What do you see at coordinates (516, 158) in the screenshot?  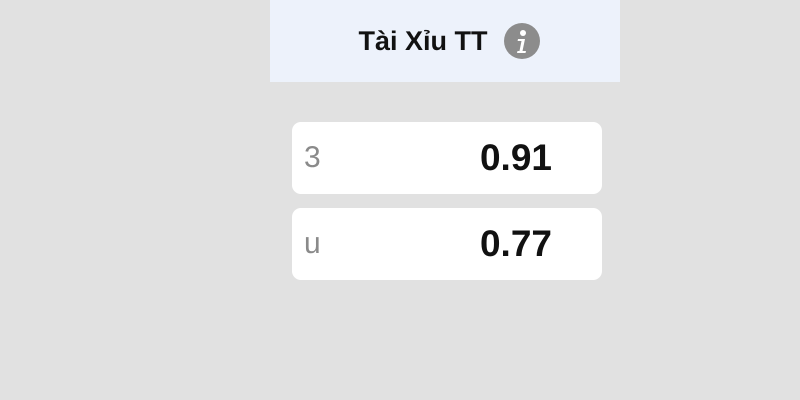 I see `odds-value: 0.91` at bounding box center [516, 158].